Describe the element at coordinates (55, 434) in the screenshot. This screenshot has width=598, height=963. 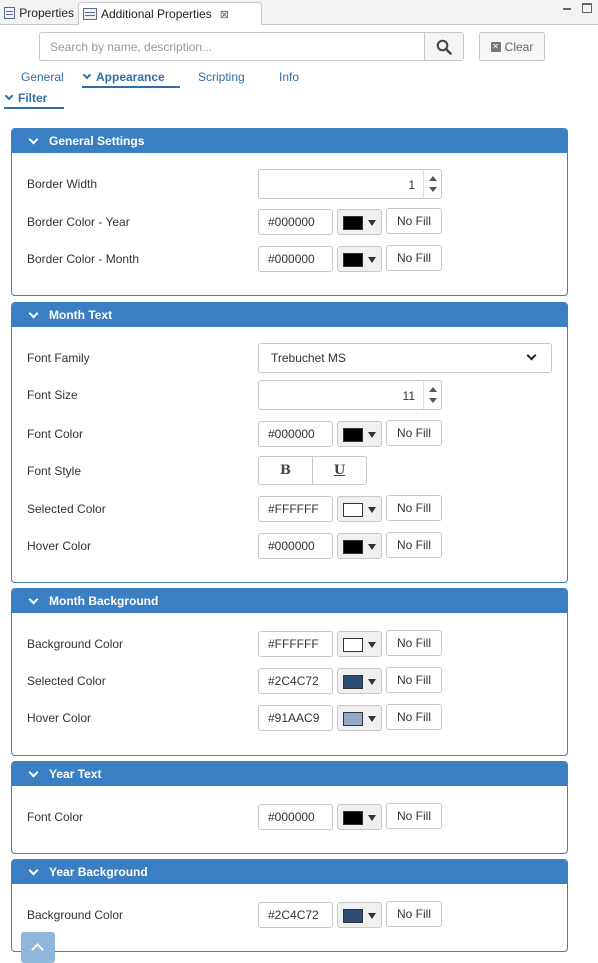
I see `row-label: Font Color` at that location.